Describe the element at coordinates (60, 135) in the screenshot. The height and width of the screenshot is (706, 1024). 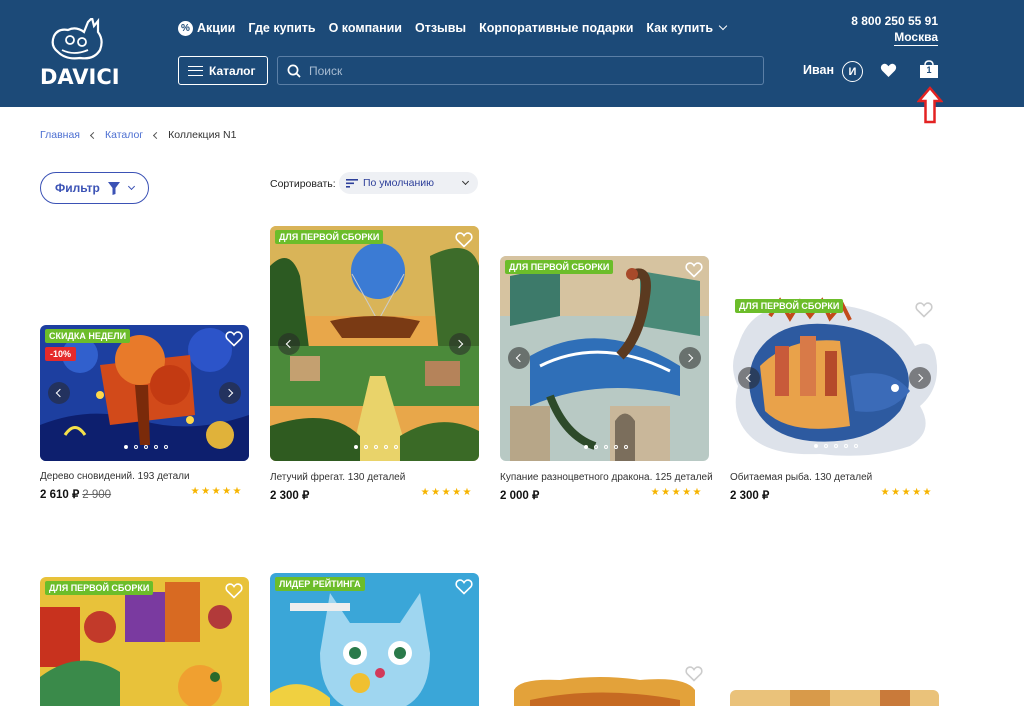
I see `breadcrumb-home: Главная` at that location.